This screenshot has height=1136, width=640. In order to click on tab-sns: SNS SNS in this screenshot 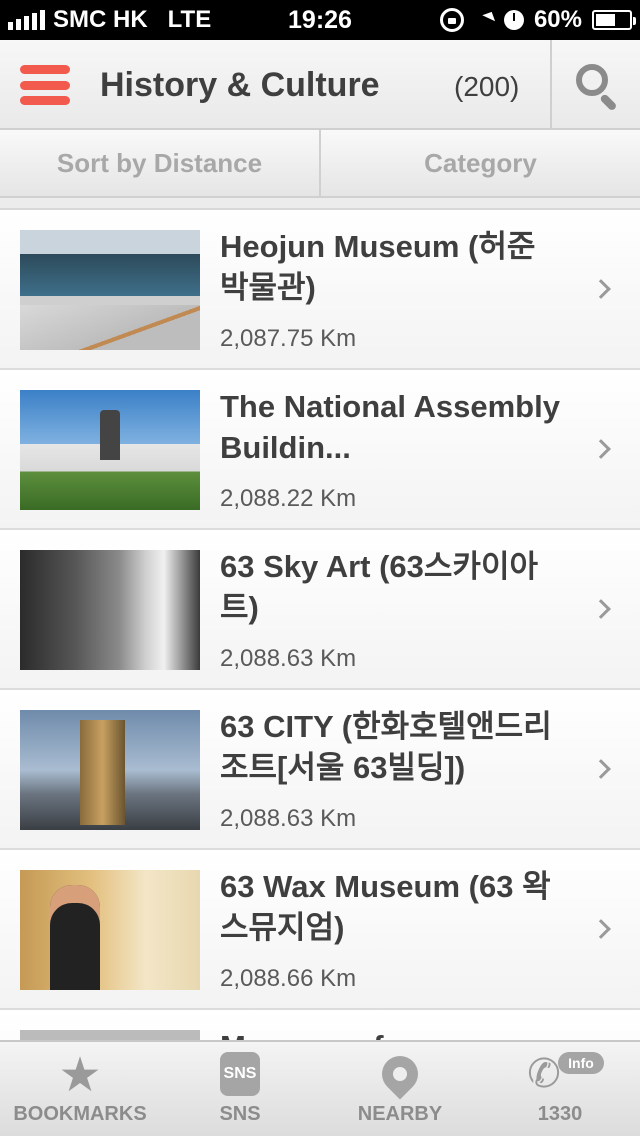, I will do `click(240, 1089)`.